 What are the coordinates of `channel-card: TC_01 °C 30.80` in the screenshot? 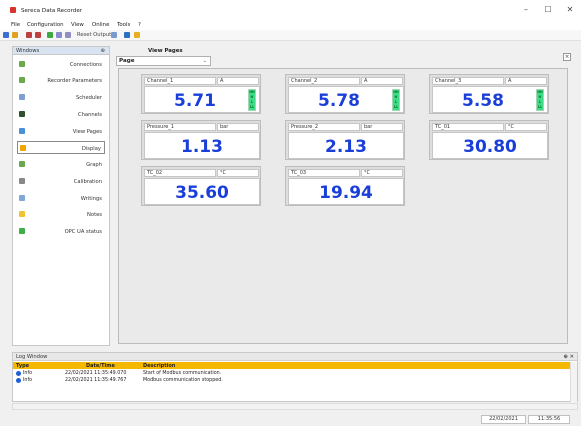 It's located at (489, 140).